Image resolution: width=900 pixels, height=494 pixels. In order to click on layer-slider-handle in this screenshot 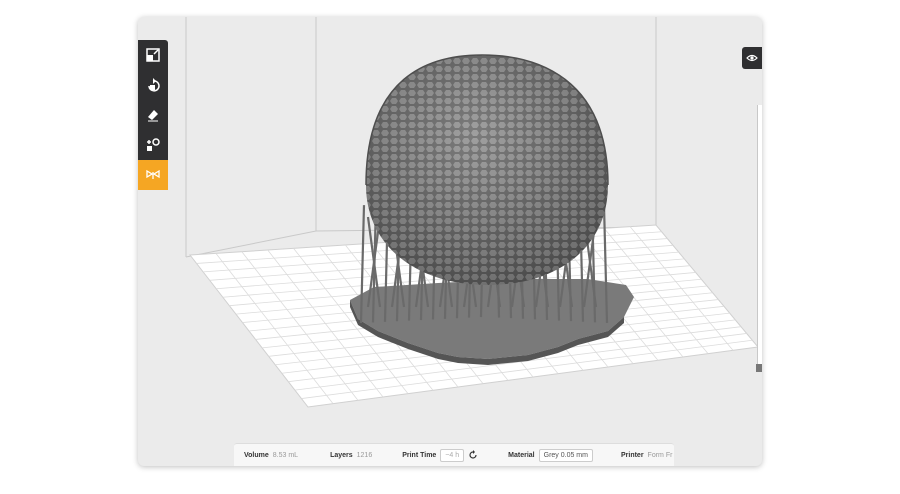, I will do `click(759, 368)`.